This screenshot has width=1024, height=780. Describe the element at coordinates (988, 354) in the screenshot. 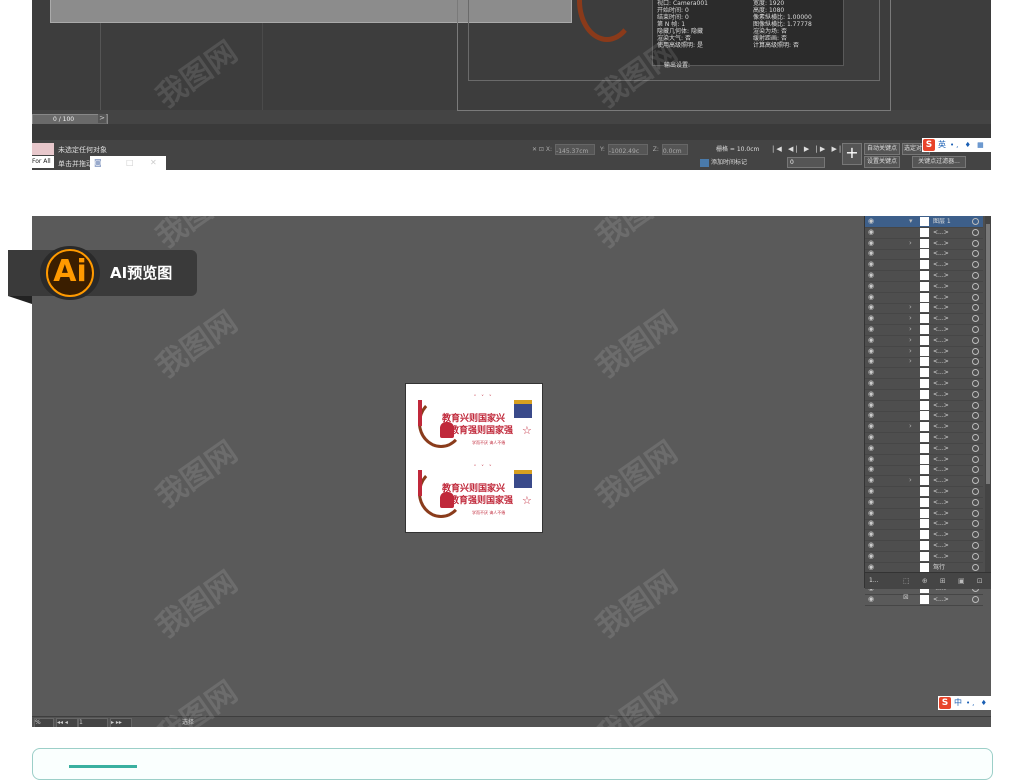

I see `scrollbar-thumb` at that location.